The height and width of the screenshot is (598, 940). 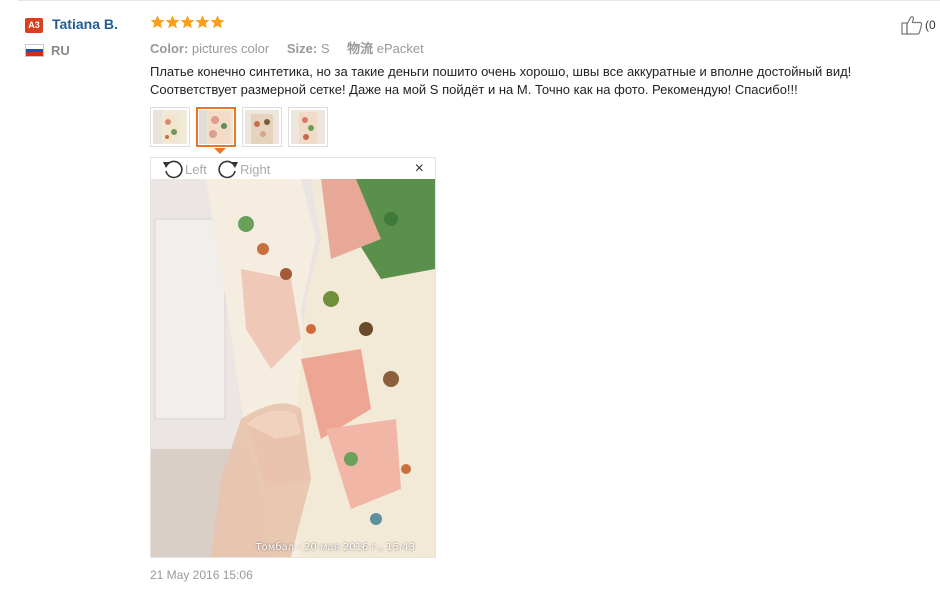 What do you see at coordinates (930, 25) in the screenshot?
I see `helpful-count: (0` at bounding box center [930, 25].